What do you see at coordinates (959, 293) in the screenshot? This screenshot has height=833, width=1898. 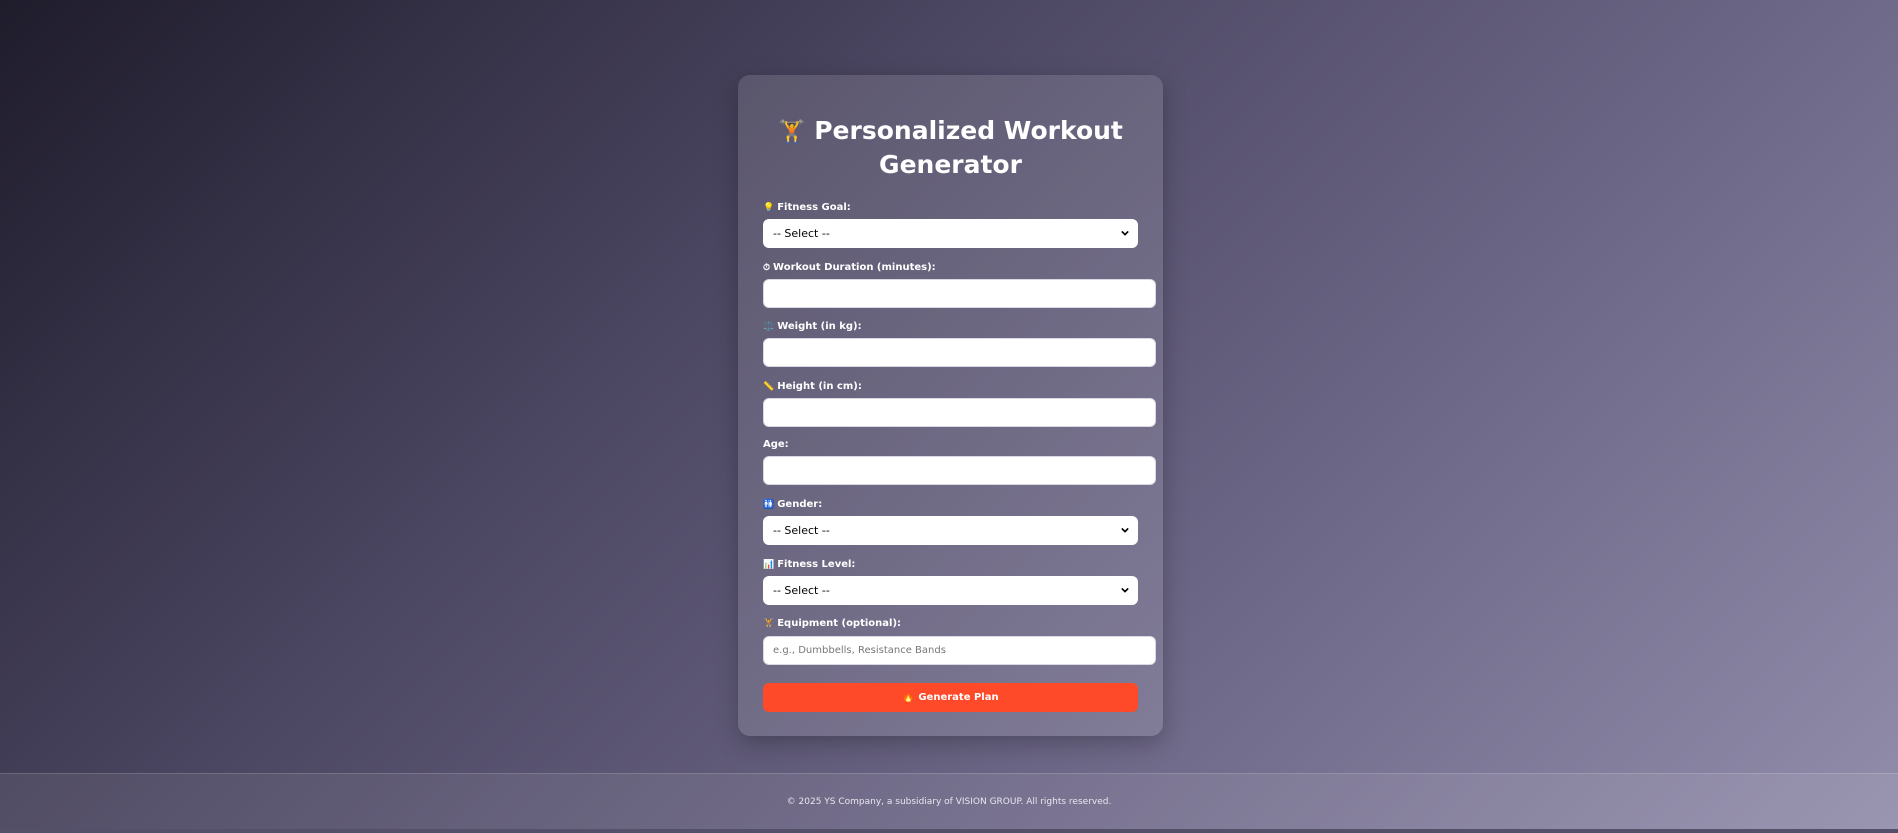 I see `workout-duration-input` at bounding box center [959, 293].